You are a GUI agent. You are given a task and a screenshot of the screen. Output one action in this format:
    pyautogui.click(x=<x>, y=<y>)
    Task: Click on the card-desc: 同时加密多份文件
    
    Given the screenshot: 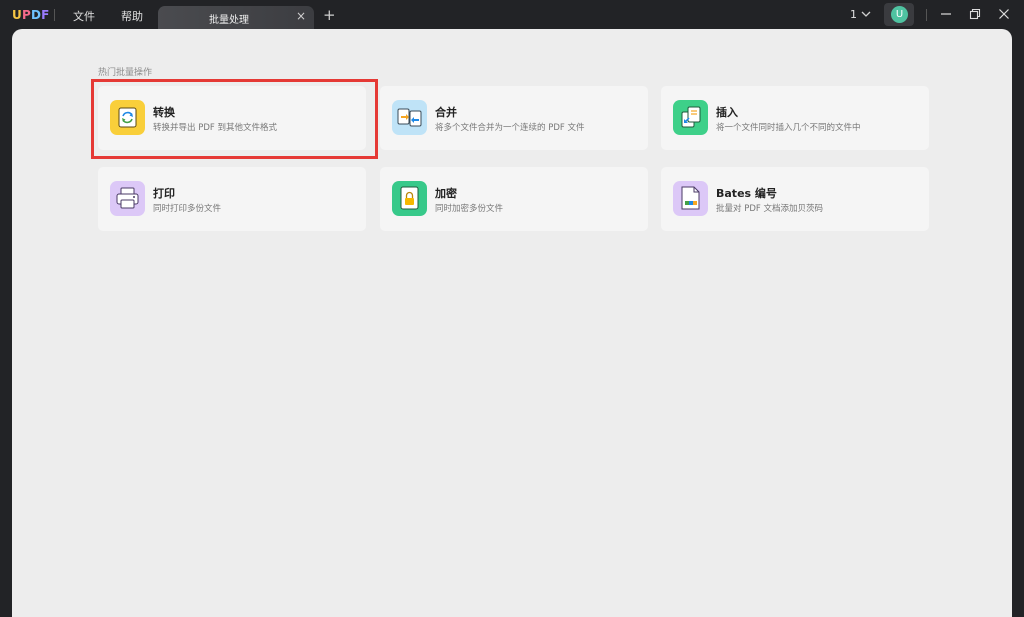 What is the action you would take?
    pyautogui.click(x=469, y=209)
    